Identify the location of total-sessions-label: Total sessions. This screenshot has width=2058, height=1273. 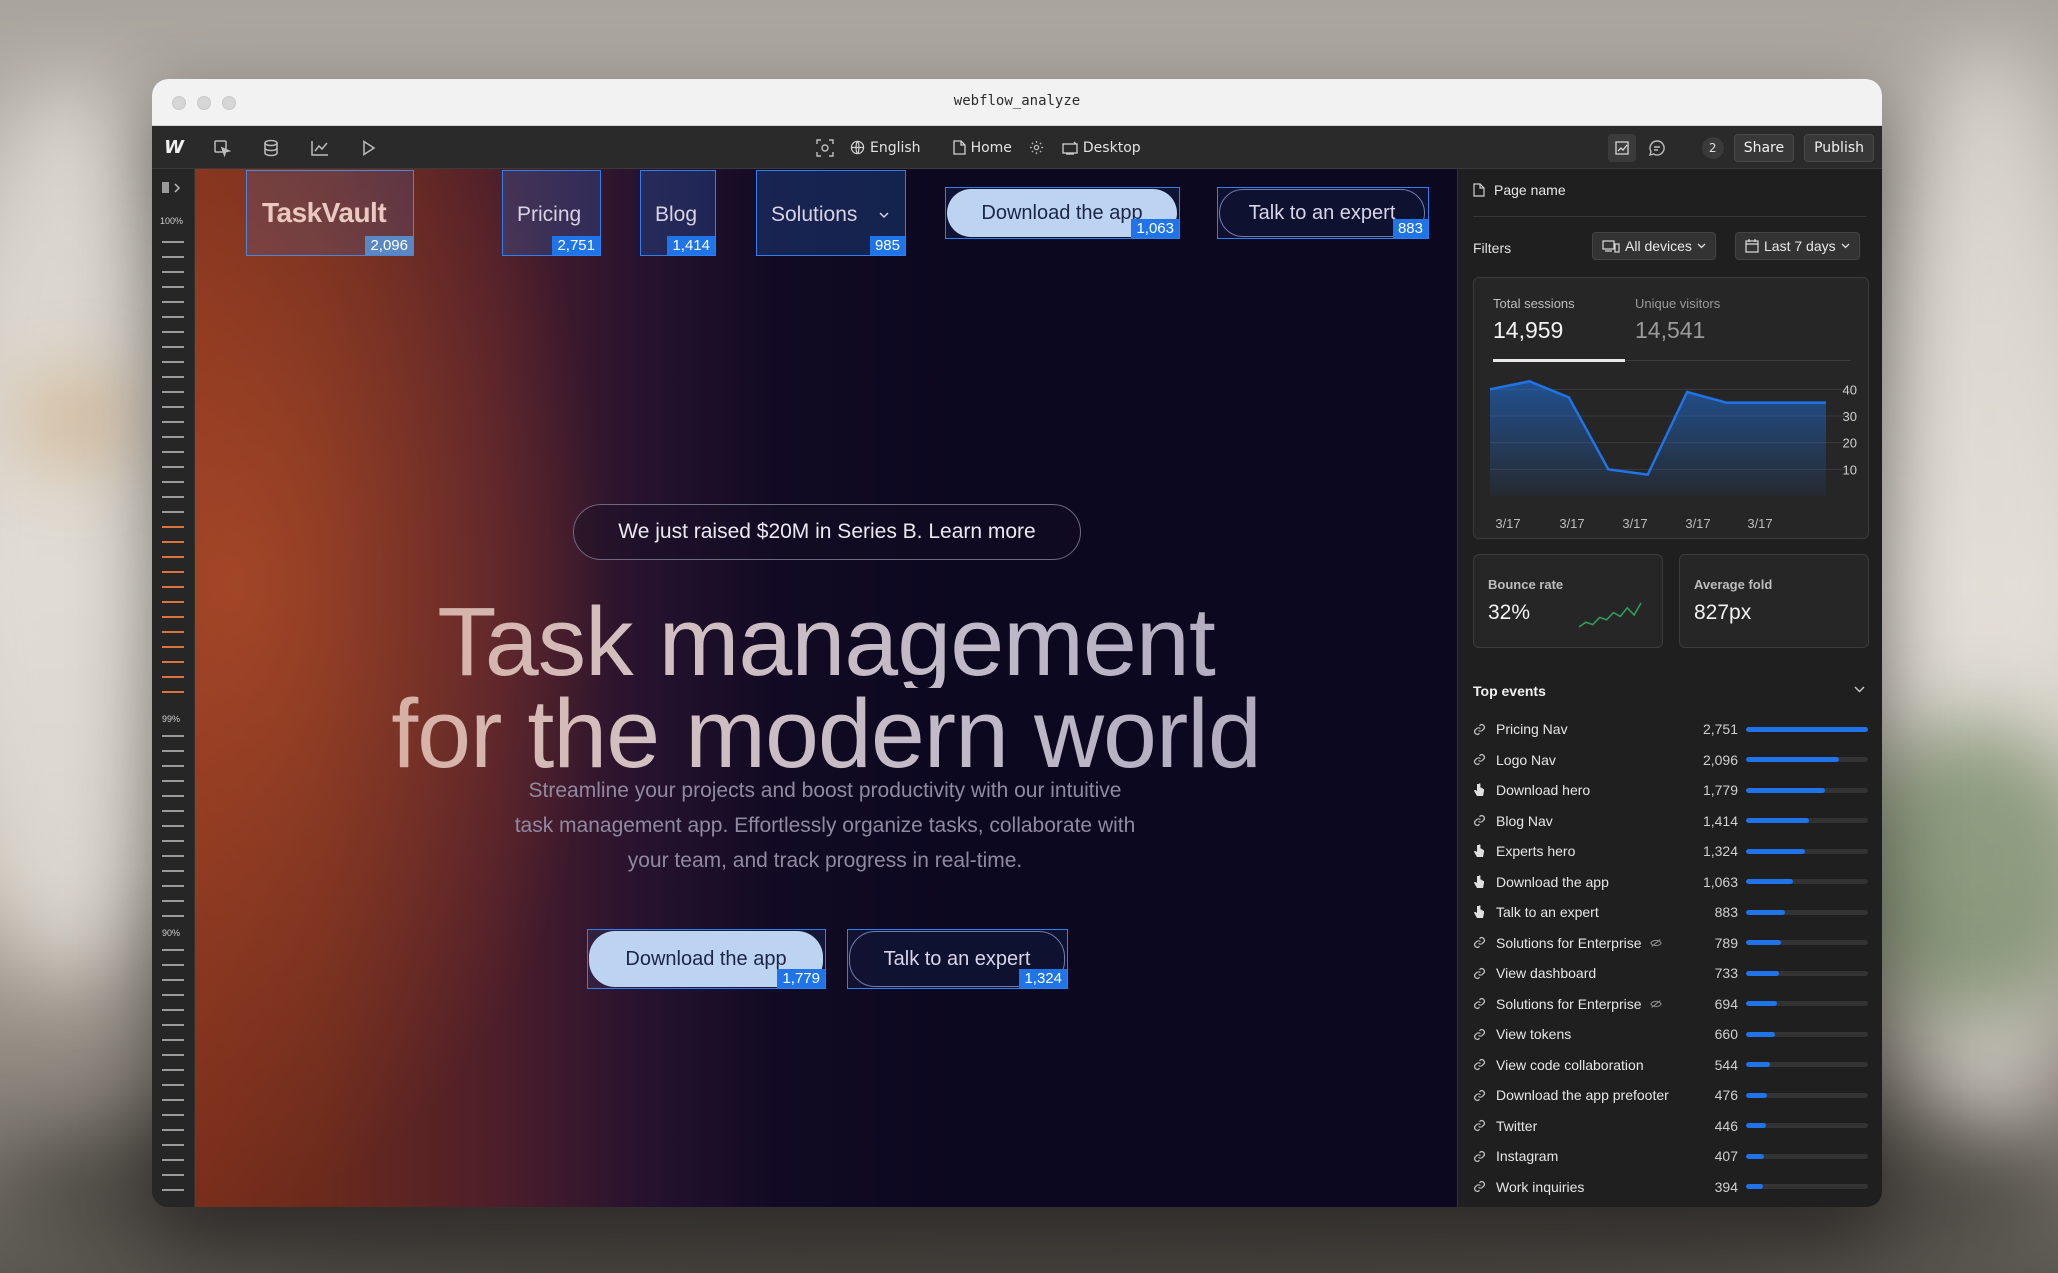
(1534, 303).